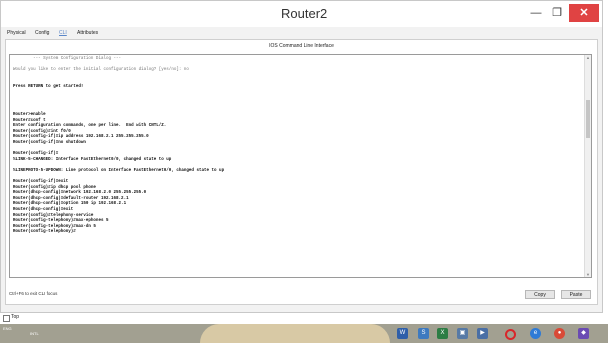 This screenshot has height=343, width=608. Describe the element at coordinates (510, 334) in the screenshot. I see `opera-icon` at that location.